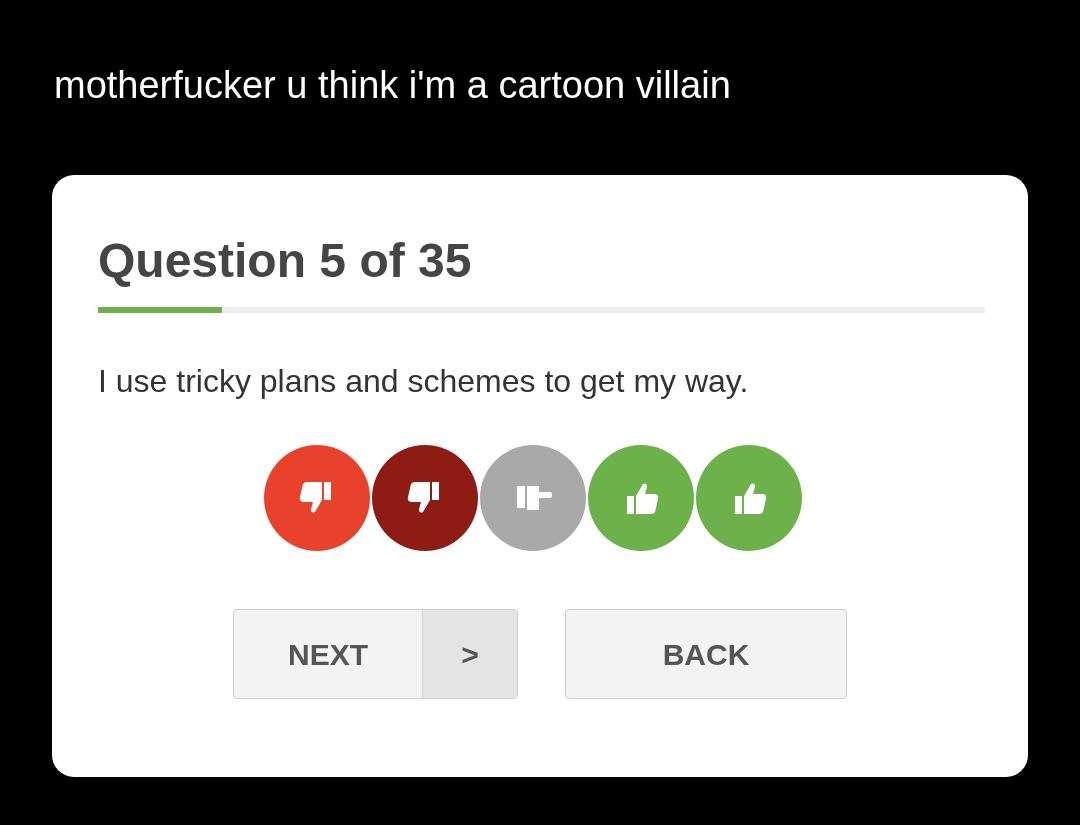 The height and width of the screenshot is (825, 1080). What do you see at coordinates (375, 654) in the screenshot?
I see `next-button: NEXT >` at bounding box center [375, 654].